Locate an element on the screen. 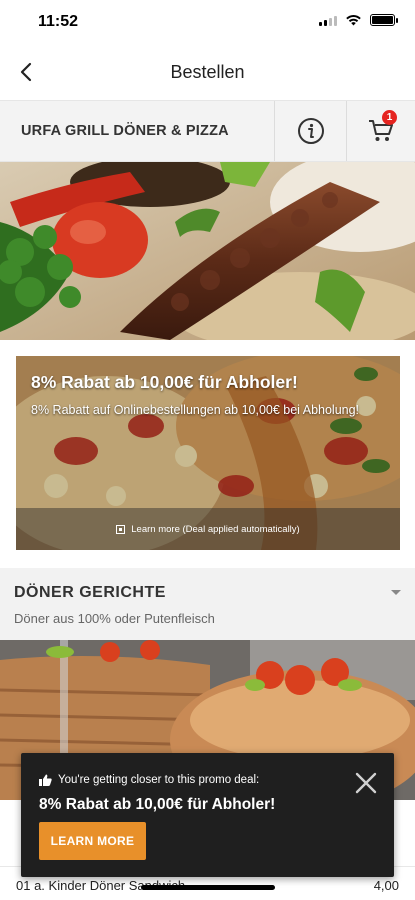  thumbs-up-icon is located at coordinates (45, 780).